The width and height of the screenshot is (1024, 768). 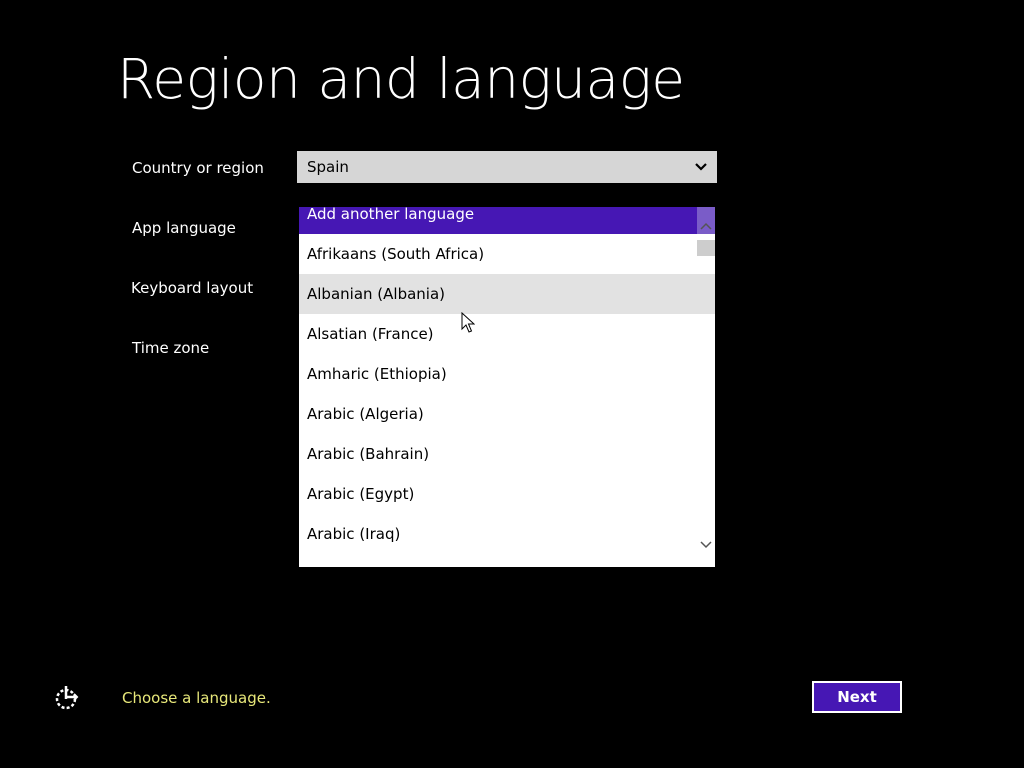 I want to click on scrollbar-thumb, so click(x=706, y=248).